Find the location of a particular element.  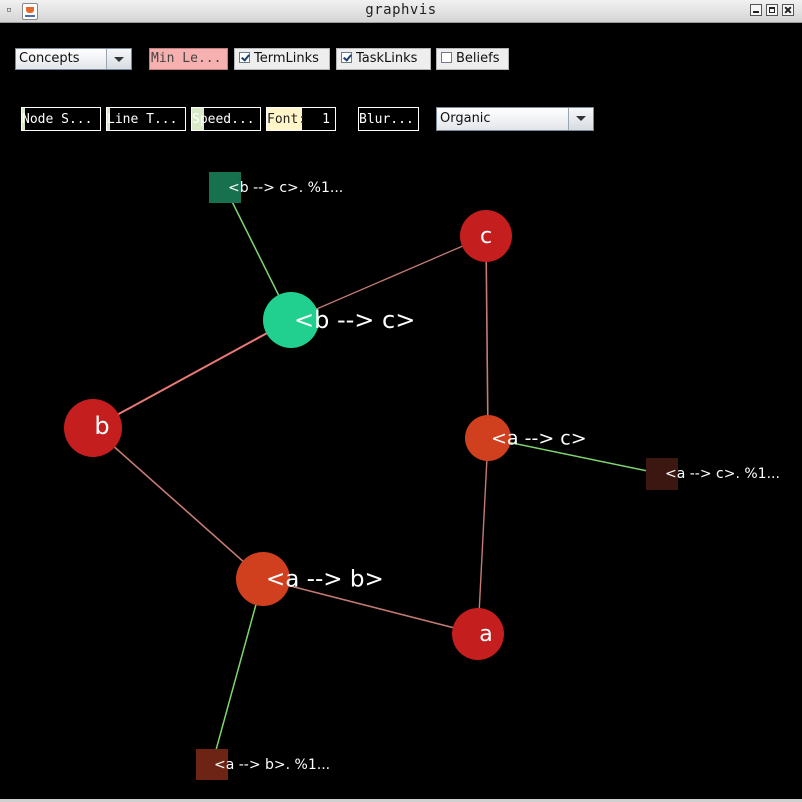

concept-node-label: <a --> c> is located at coordinates (539, 439).